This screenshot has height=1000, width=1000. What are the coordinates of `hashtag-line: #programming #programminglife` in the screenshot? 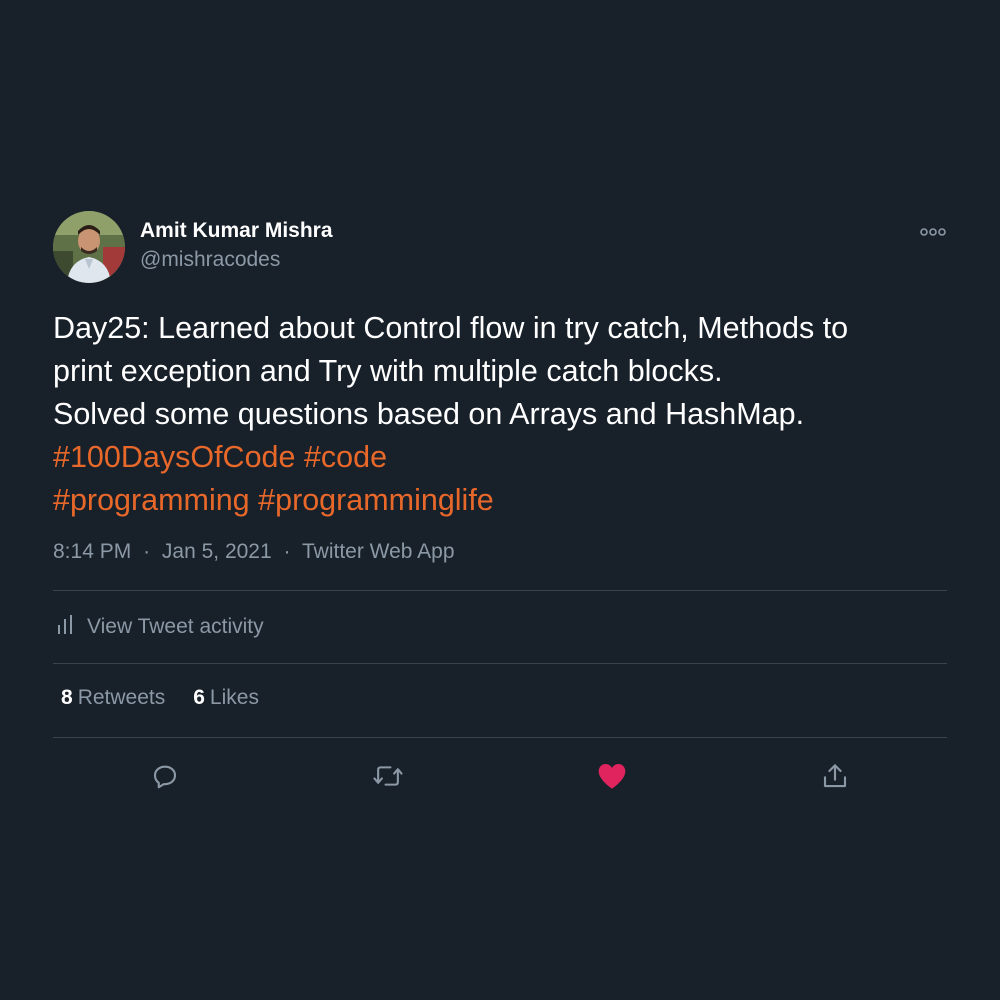 It's located at (500, 500).